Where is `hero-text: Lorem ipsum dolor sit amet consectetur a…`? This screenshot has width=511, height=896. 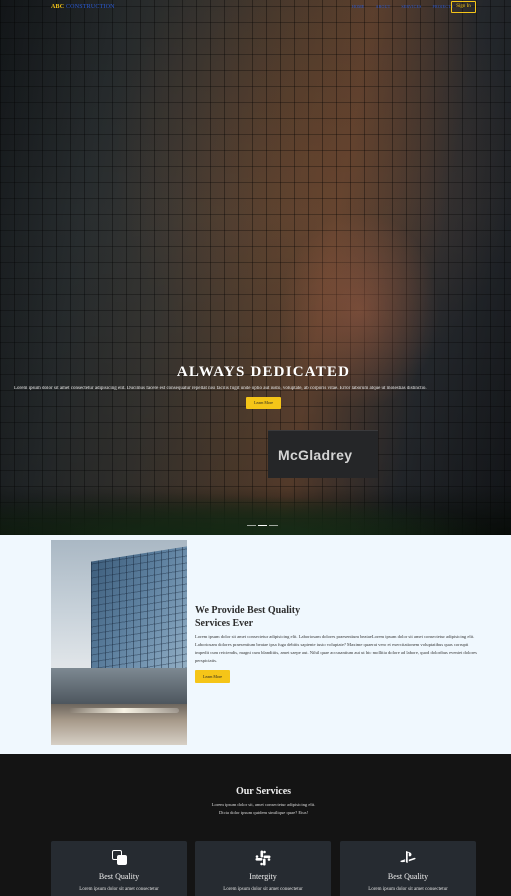 hero-text: Lorem ipsum dolor sit amet consectetur a… is located at coordinates (220, 388).